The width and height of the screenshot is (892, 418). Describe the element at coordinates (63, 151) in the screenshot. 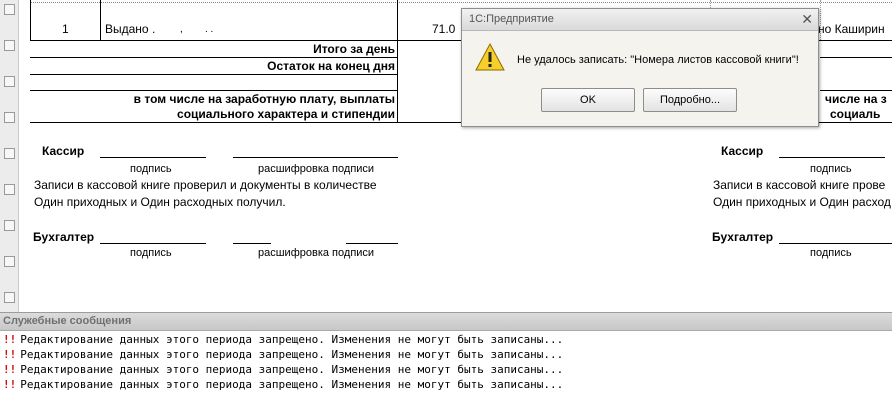

I see `kassir-label: Кассир` at that location.